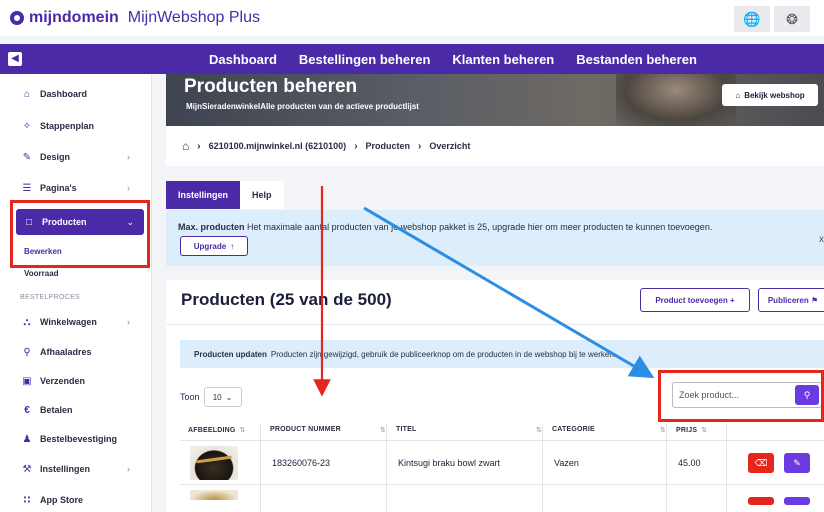 This screenshot has height=512, width=824. Describe the element at coordinates (76, 439) in the screenshot. I see `sidebar-item-bestelbevestiging: ♟ Bestelbevestiging` at that location.